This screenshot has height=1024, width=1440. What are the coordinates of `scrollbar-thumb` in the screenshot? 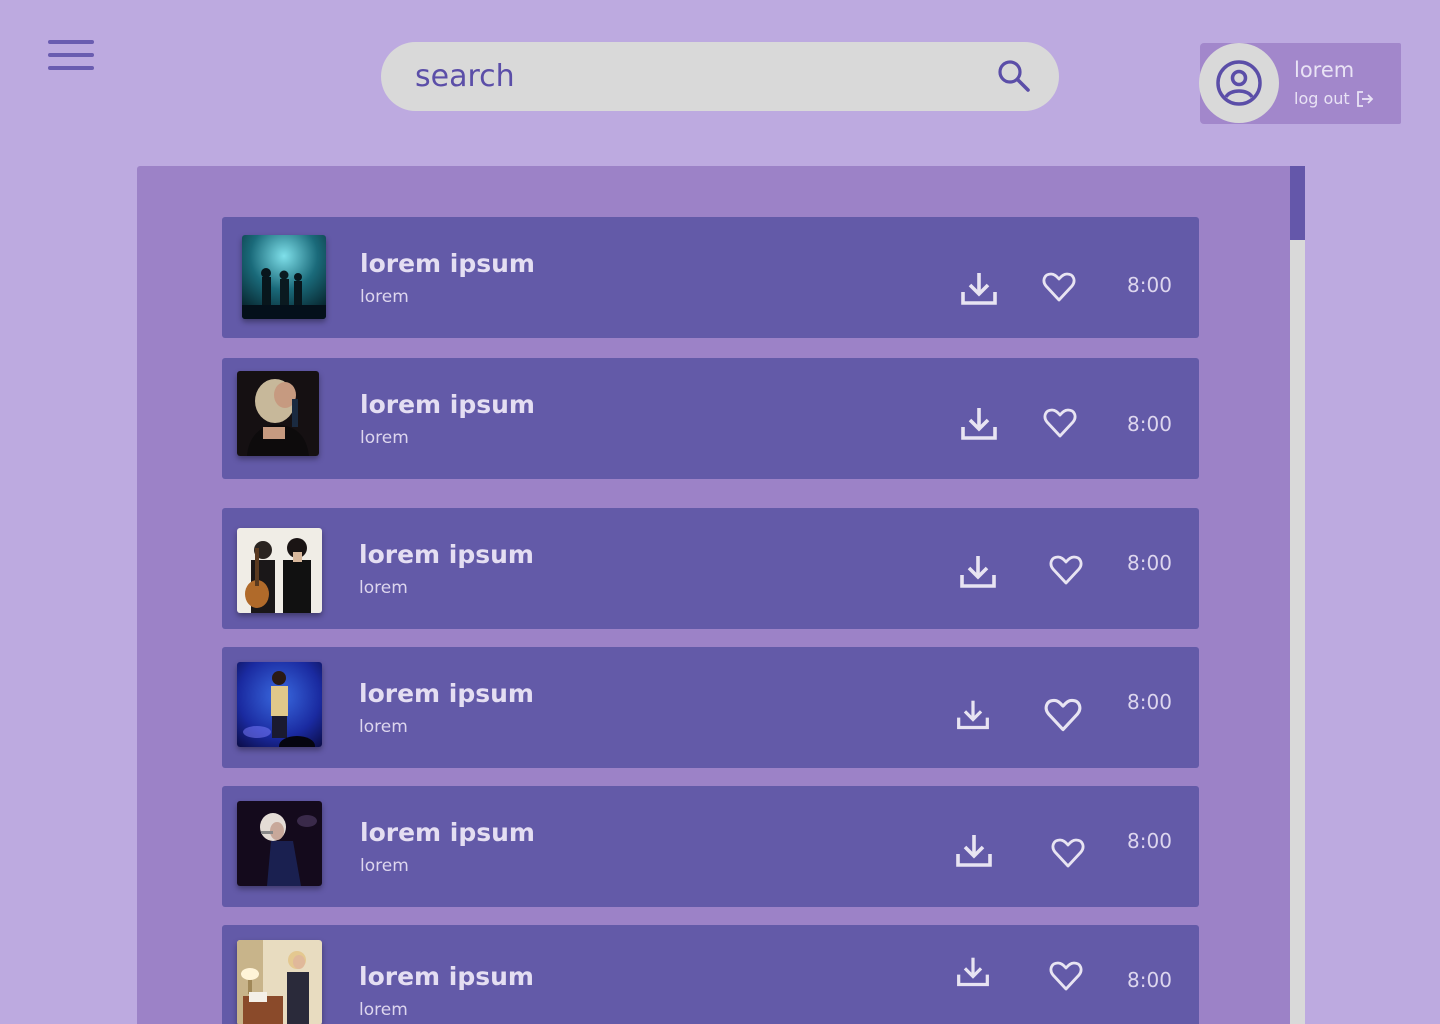 It's located at (1297, 203).